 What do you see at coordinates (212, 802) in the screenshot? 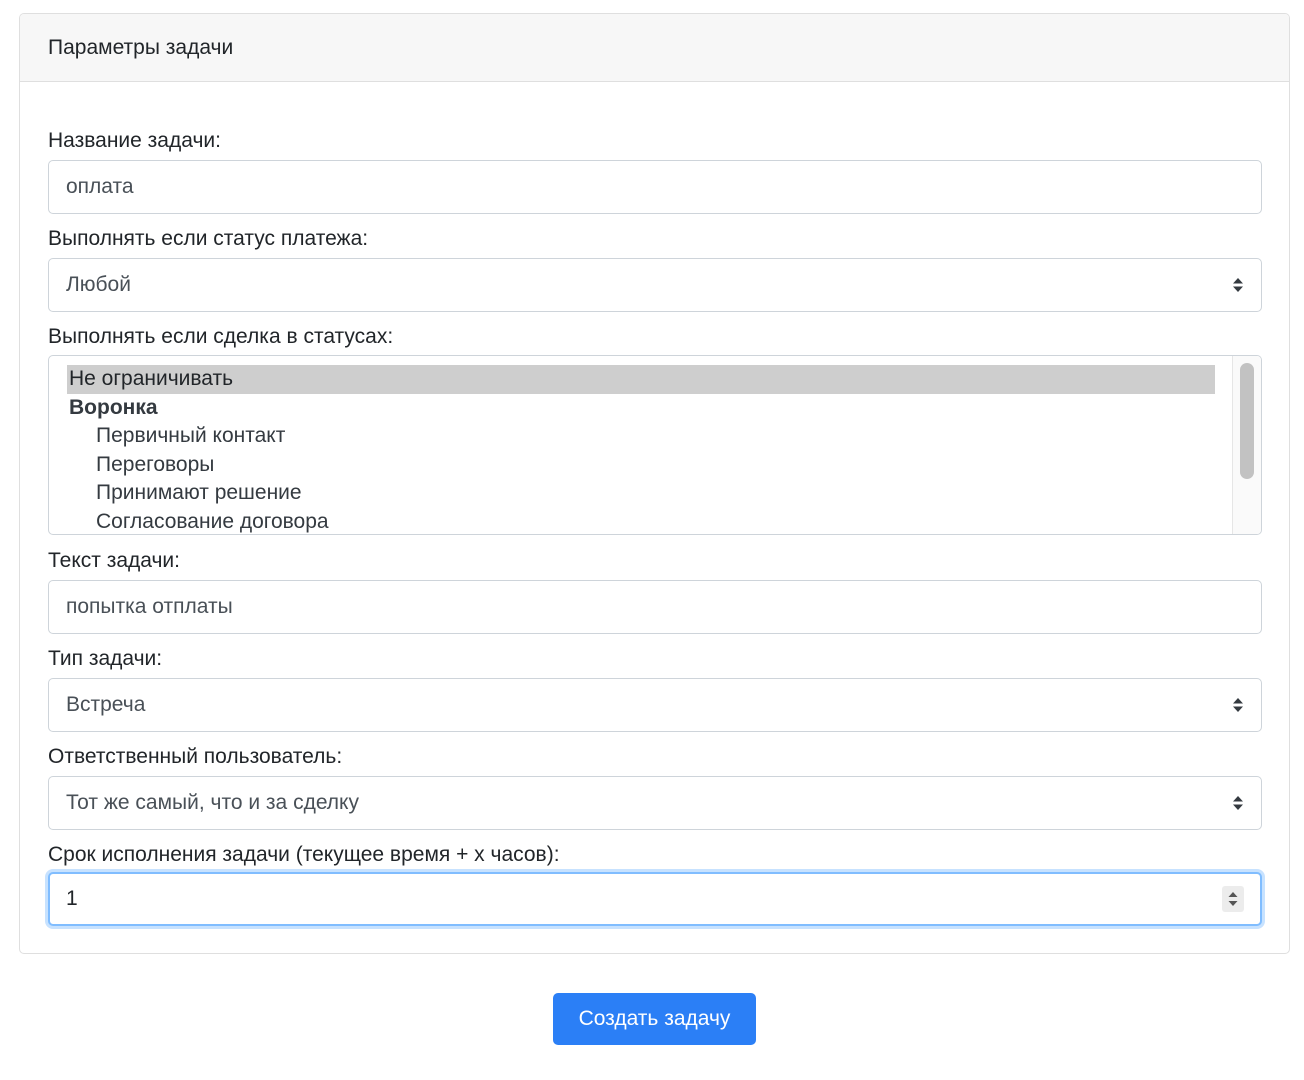
I see `responsible-user-value: Тот же самый, что и за сделку` at bounding box center [212, 802].